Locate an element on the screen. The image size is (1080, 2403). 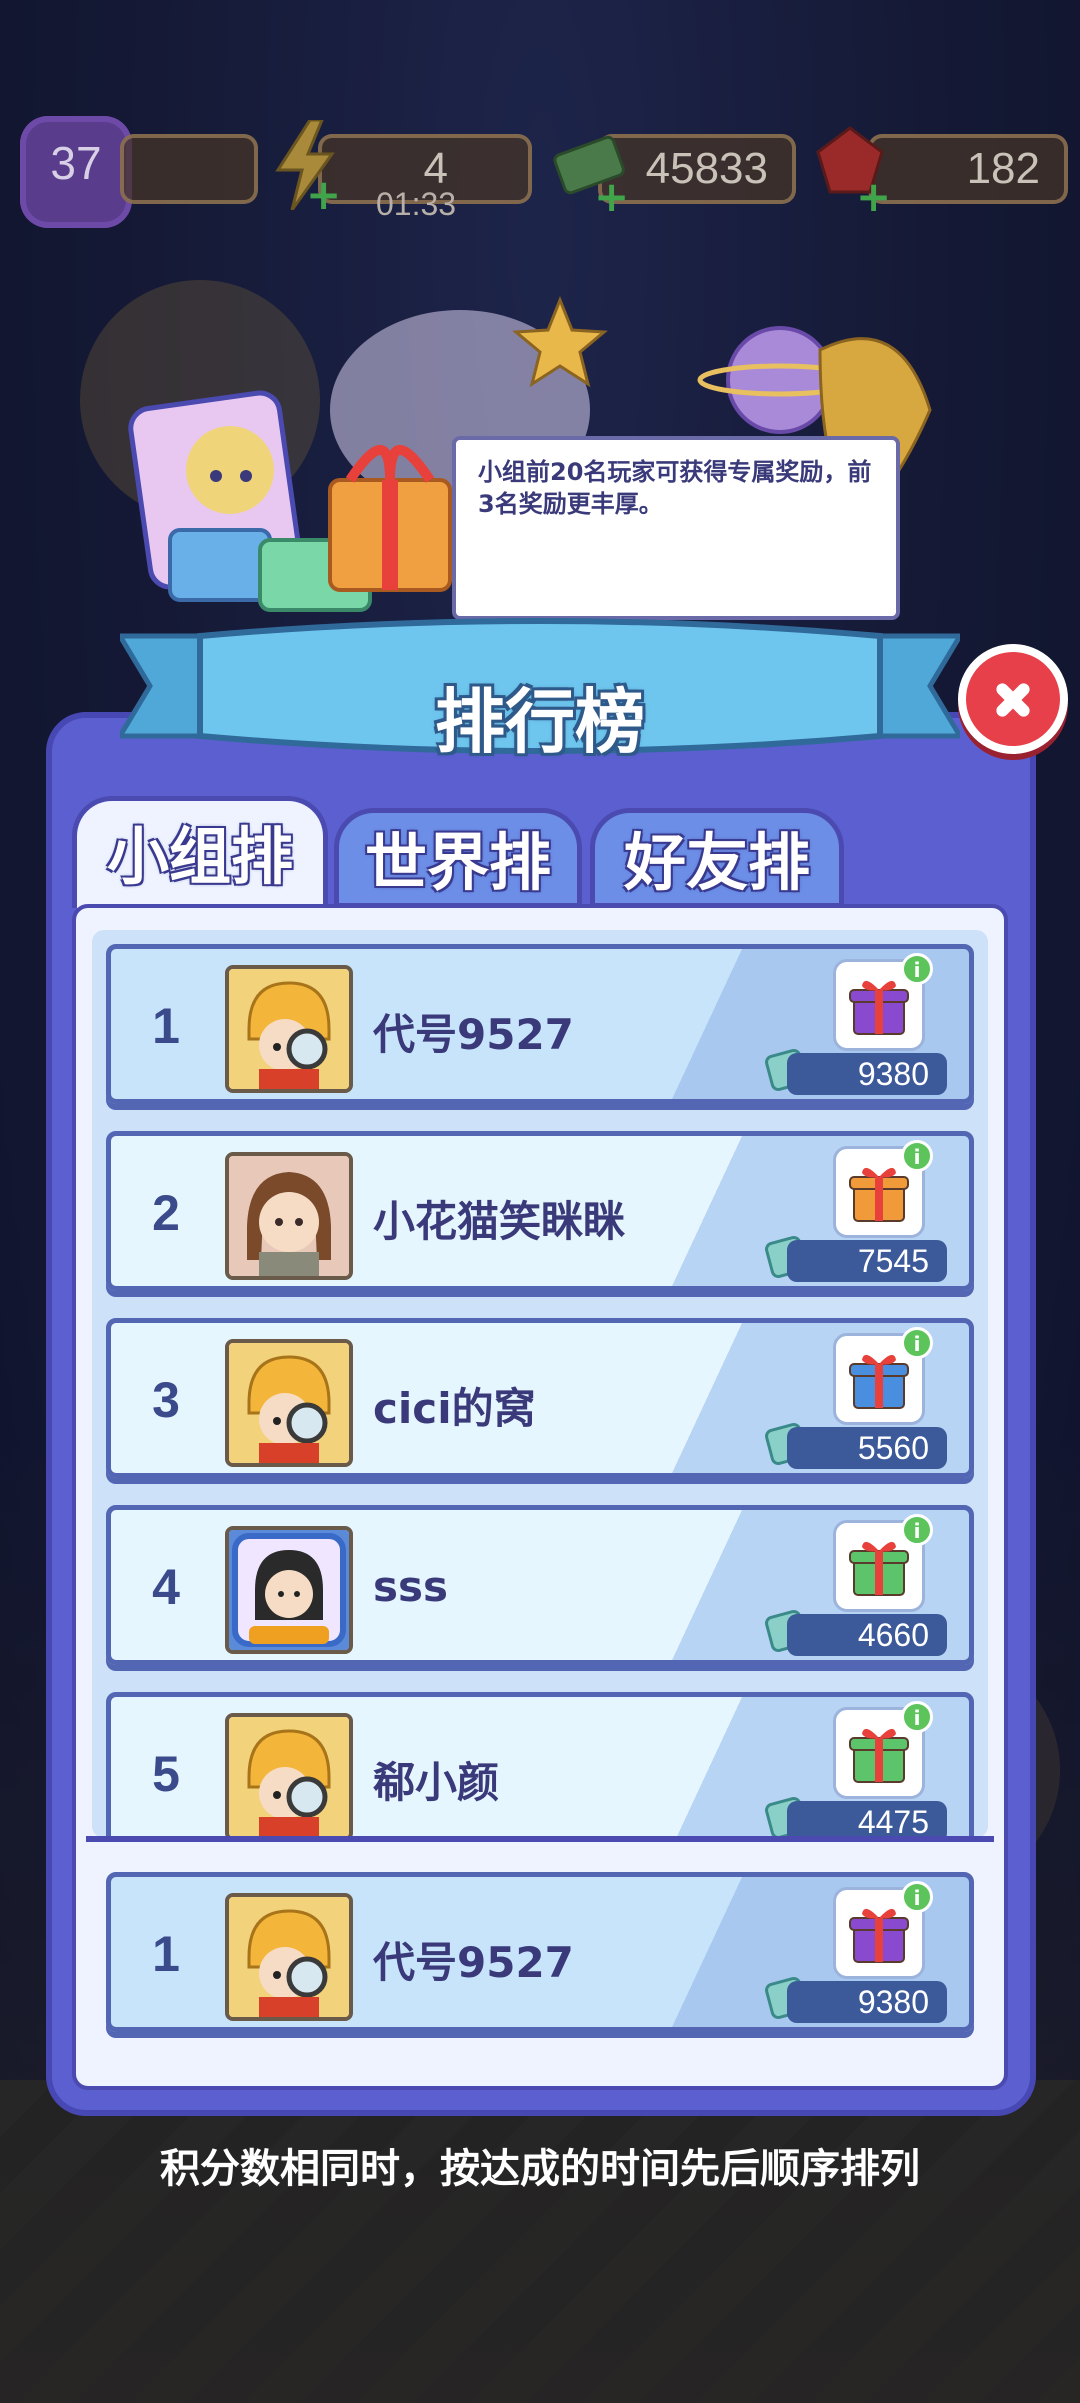
cash-add-button: + is located at coordinates (611, 197).